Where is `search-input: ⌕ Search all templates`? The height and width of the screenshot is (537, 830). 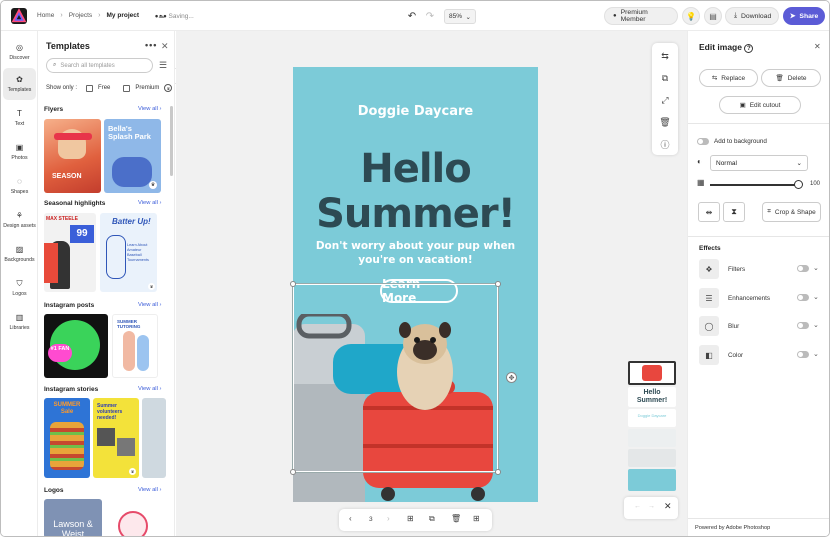 search-input: ⌕ Search all templates is located at coordinates (99, 65).